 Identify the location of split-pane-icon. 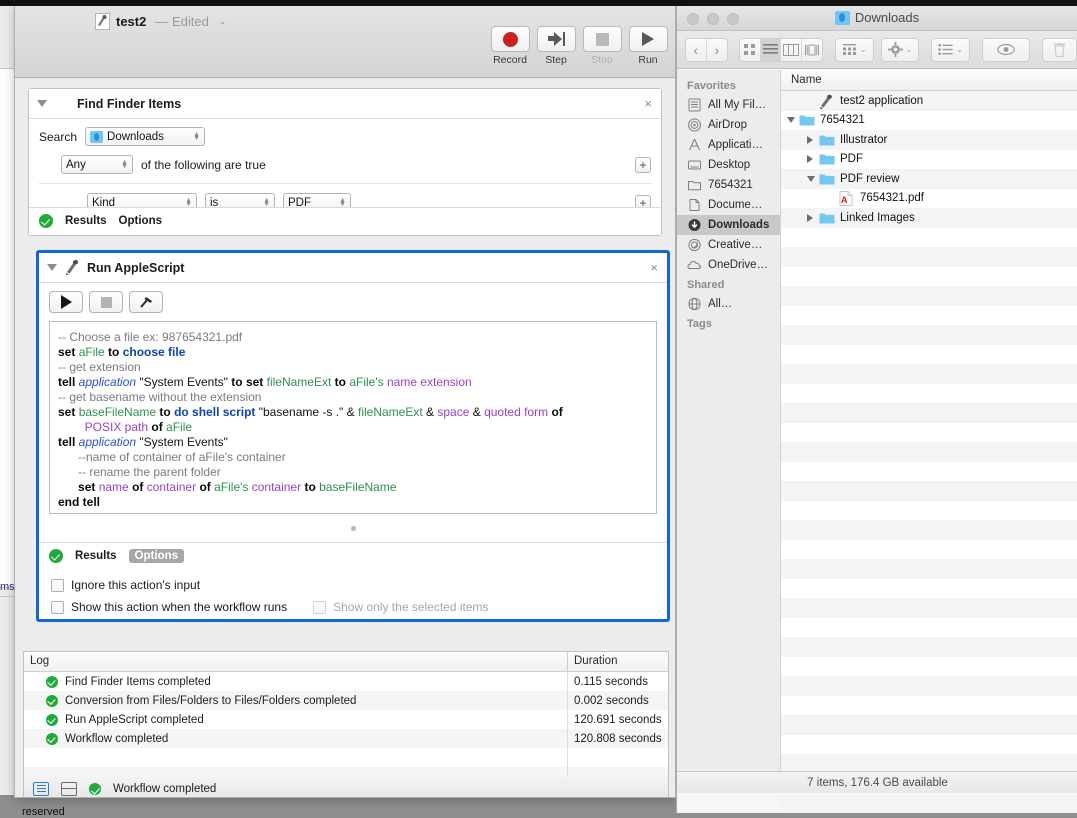
(69, 788).